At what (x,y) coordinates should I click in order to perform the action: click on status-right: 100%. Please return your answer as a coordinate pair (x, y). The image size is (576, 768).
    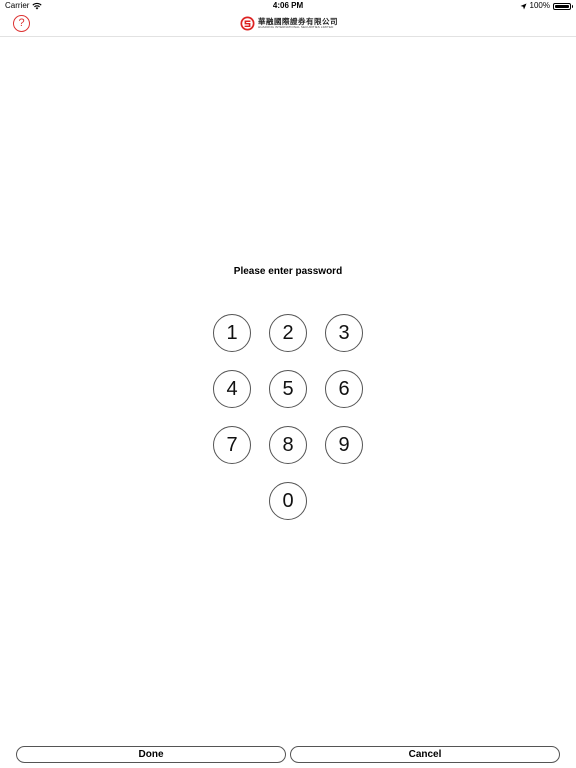
    Looking at the image, I should click on (546, 6).